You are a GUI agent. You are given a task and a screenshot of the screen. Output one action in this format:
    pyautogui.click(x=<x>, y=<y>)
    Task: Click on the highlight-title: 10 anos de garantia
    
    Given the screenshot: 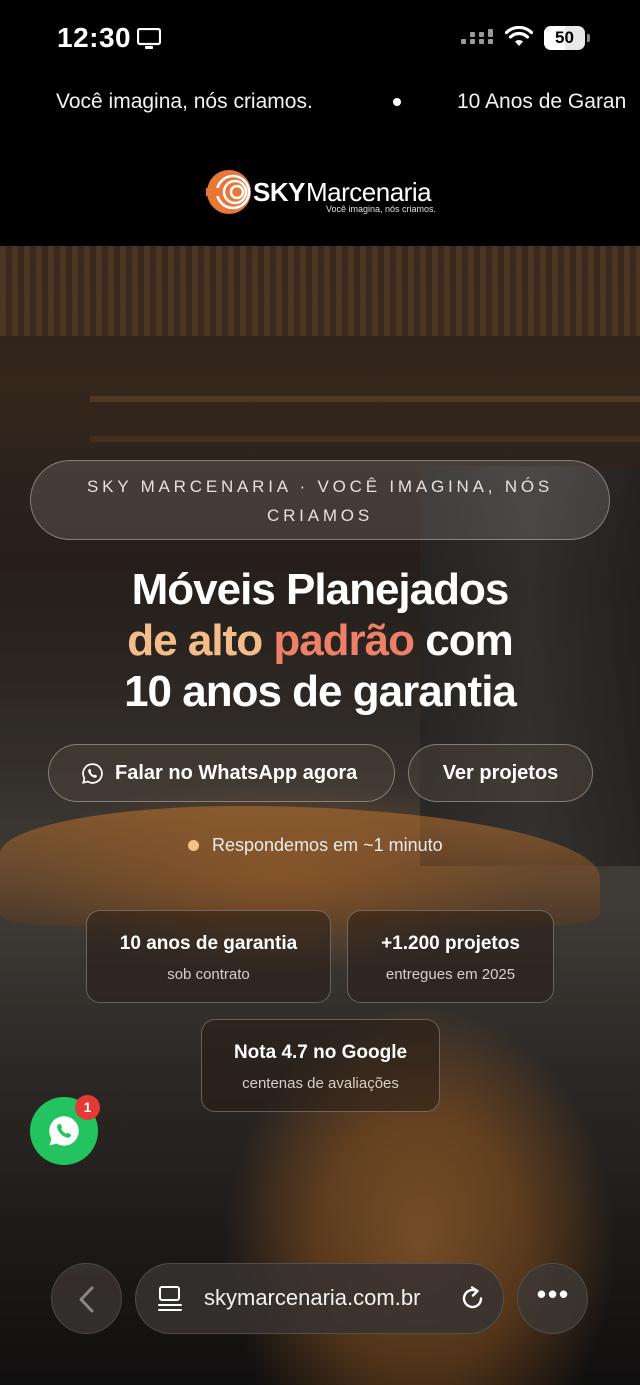 What is the action you would take?
    pyautogui.click(x=208, y=943)
    